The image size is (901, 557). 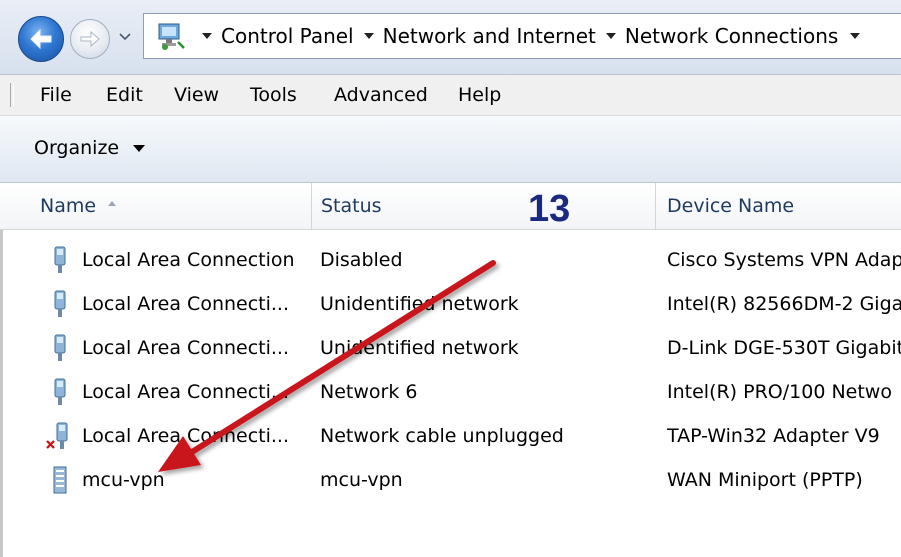 What do you see at coordinates (773, 436) in the screenshot?
I see `connection-device-name: TAP-Win32 Adapter V9` at bounding box center [773, 436].